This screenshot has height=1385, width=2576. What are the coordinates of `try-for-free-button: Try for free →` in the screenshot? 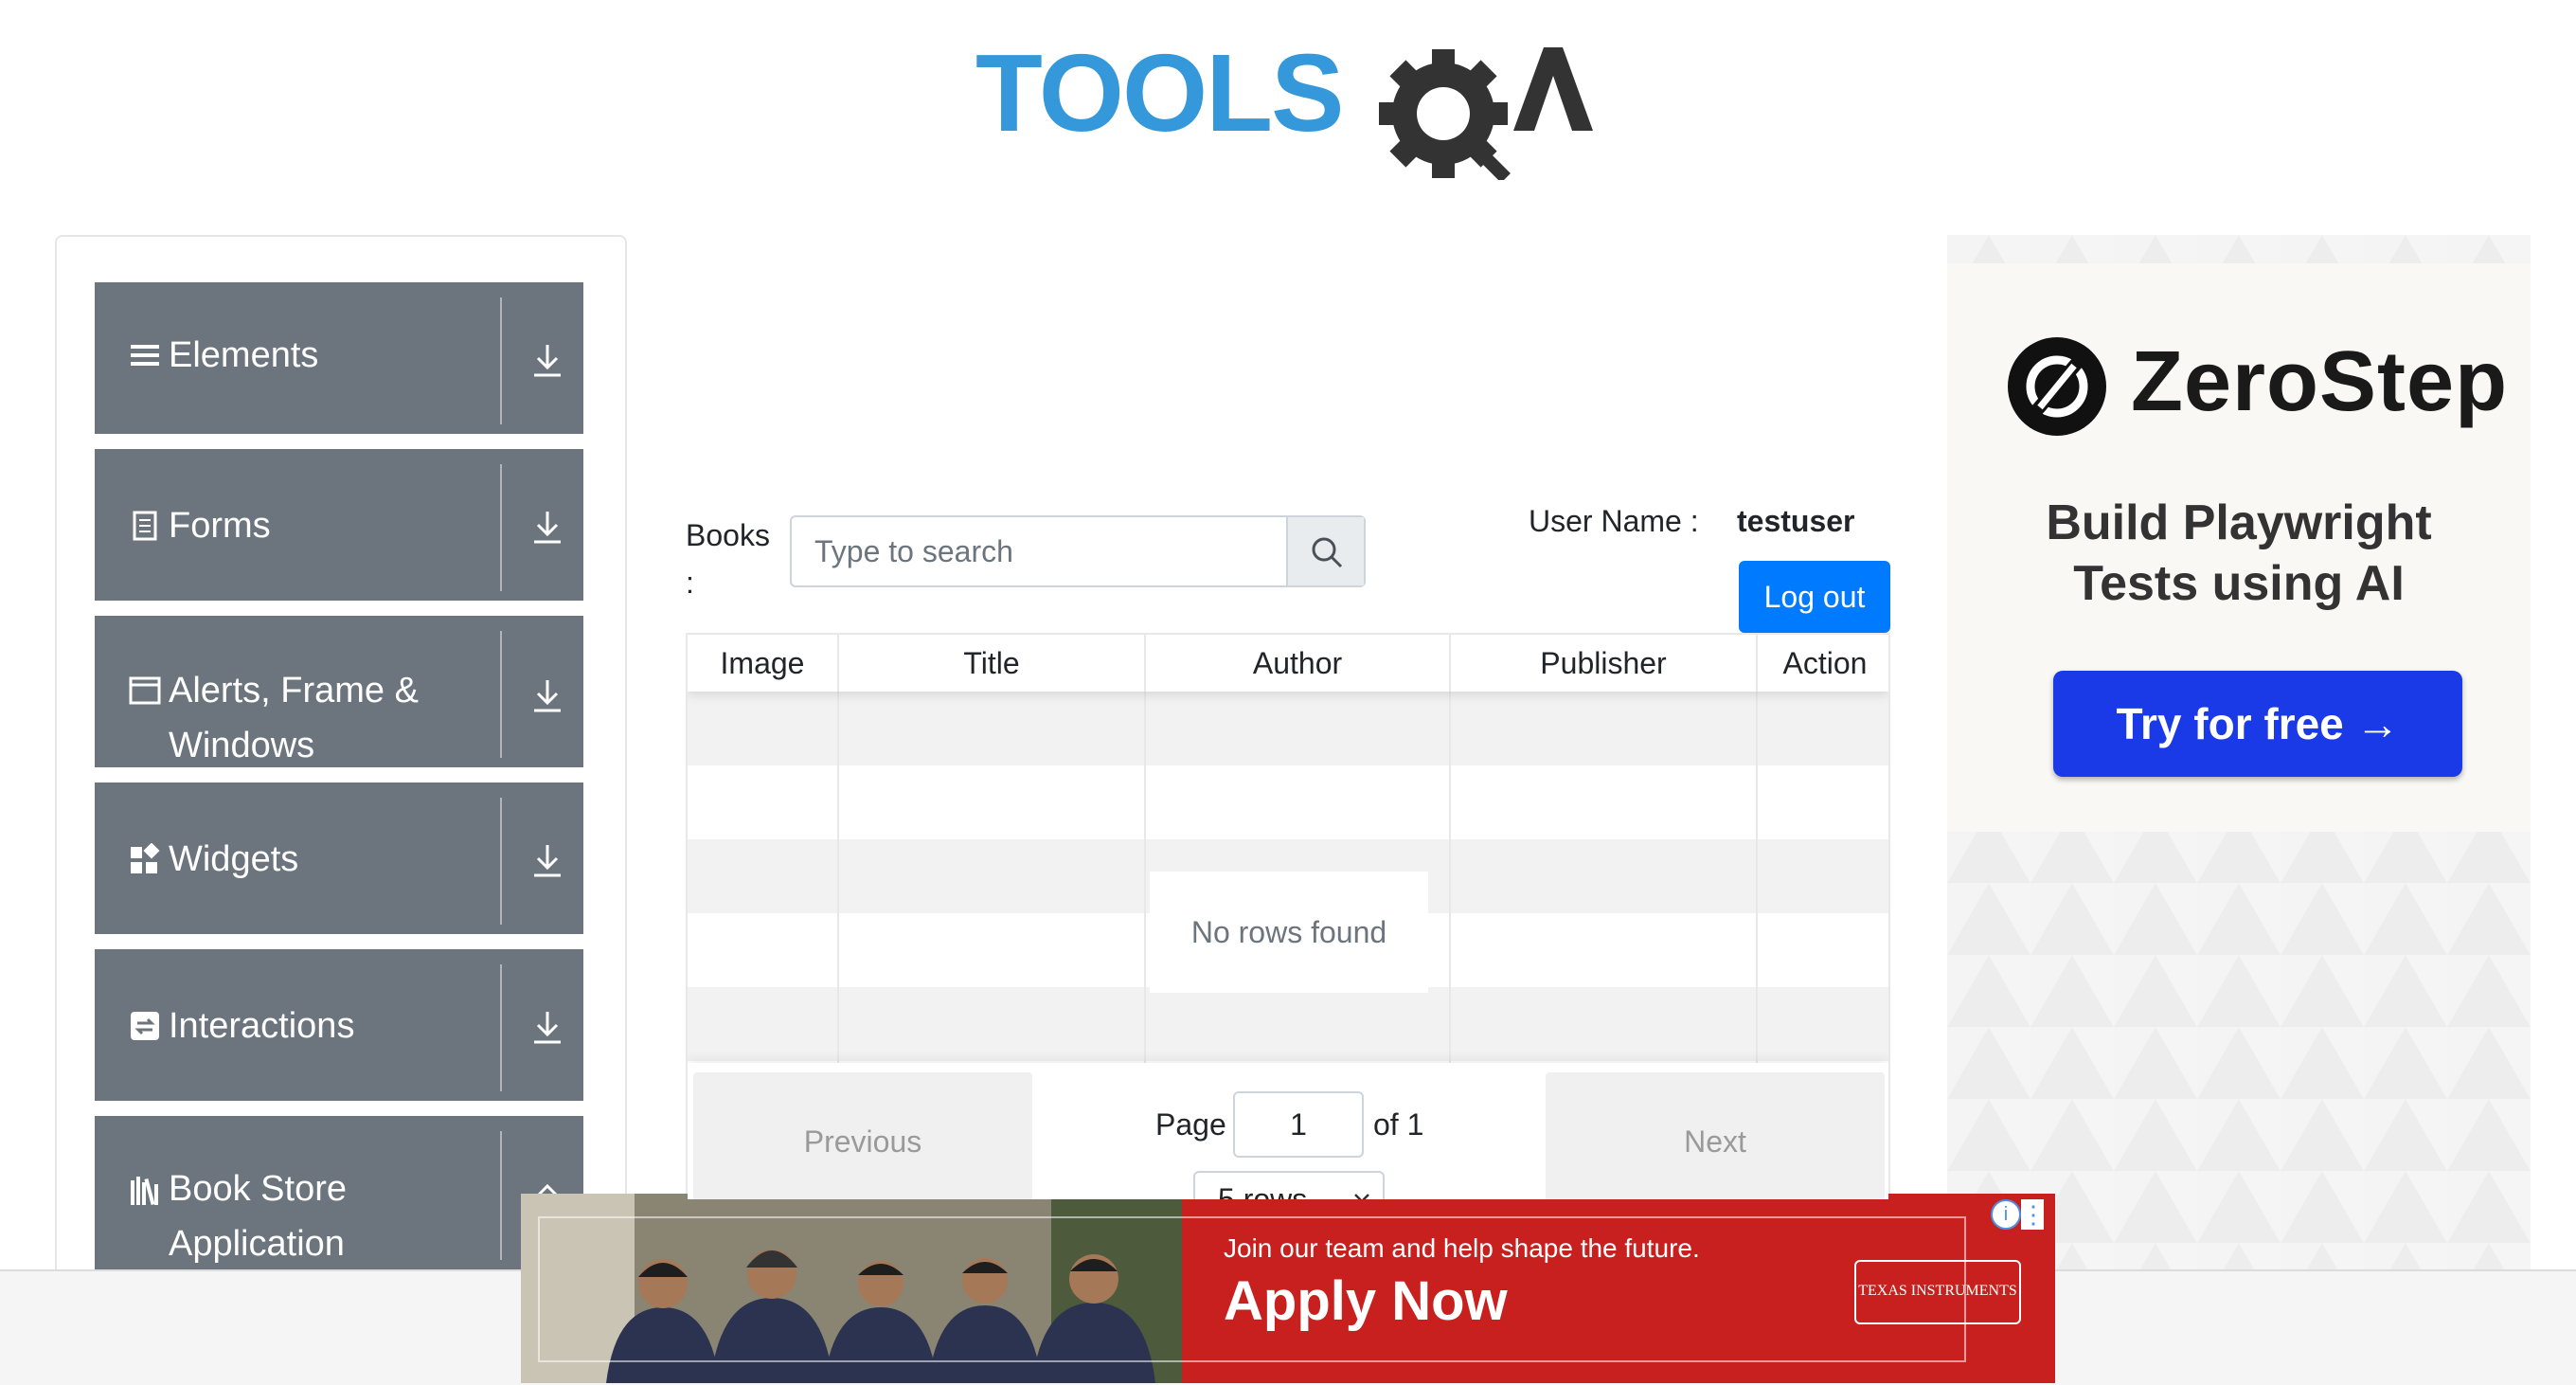 It's located at (2257, 724).